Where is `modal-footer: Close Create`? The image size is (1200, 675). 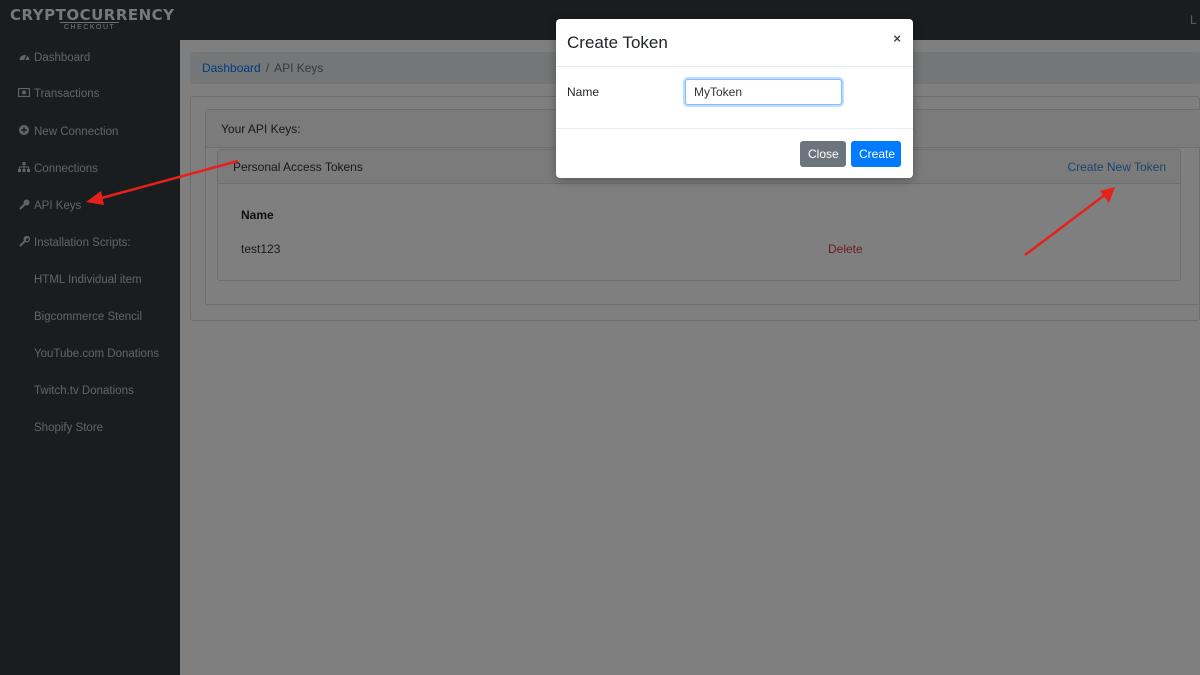
modal-footer: Close Create is located at coordinates (734, 153).